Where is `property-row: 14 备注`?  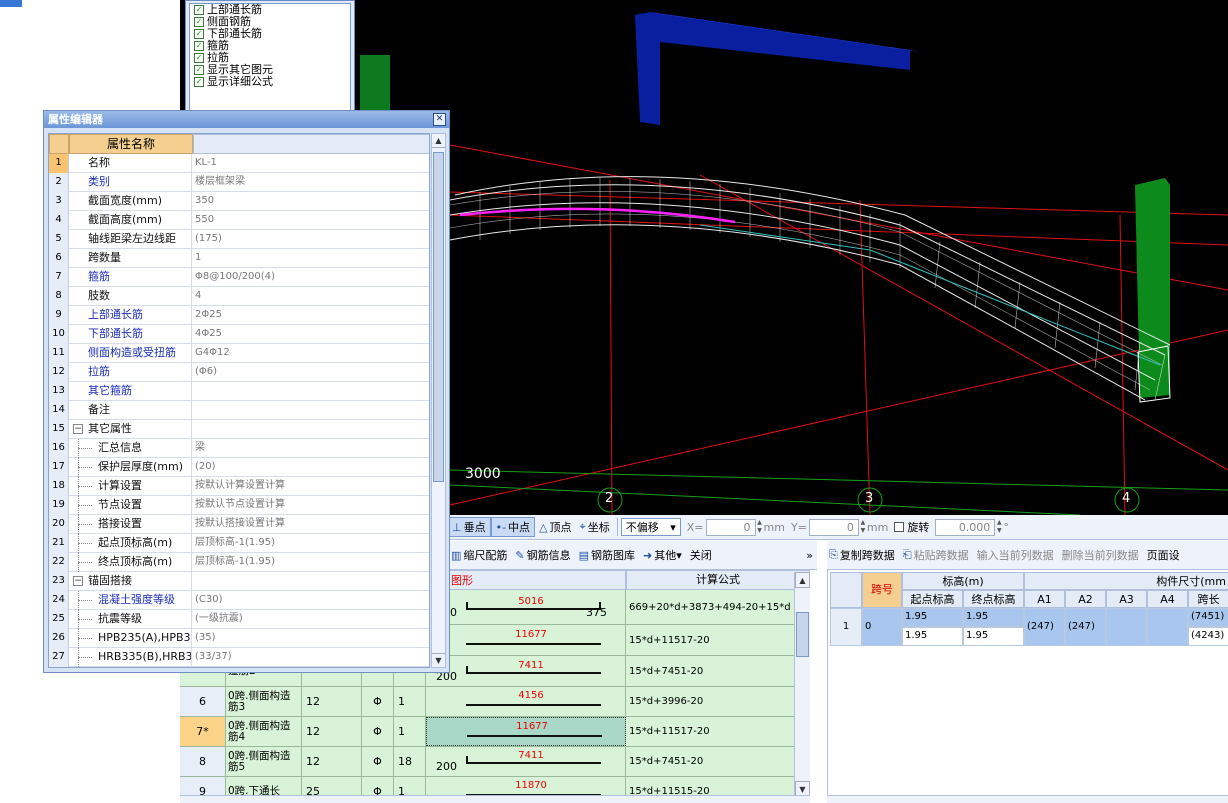 property-row: 14 备注 is located at coordinates (239, 410).